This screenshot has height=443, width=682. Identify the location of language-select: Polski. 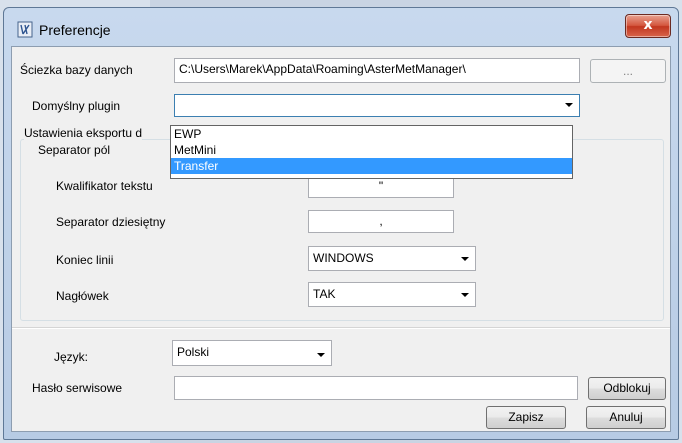
(252, 353).